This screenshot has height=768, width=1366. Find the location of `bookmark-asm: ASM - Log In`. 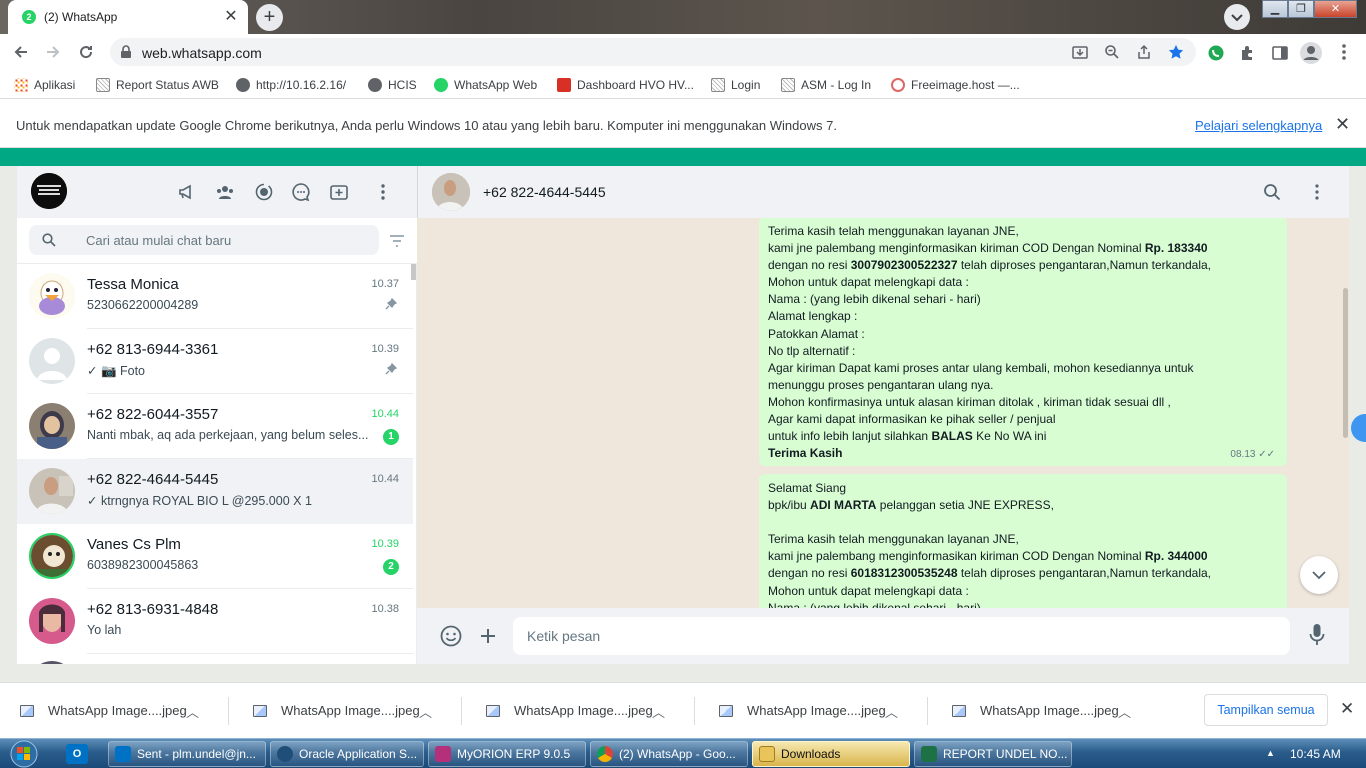

bookmark-asm: ASM - Log In is located at coordinates (826, 85).